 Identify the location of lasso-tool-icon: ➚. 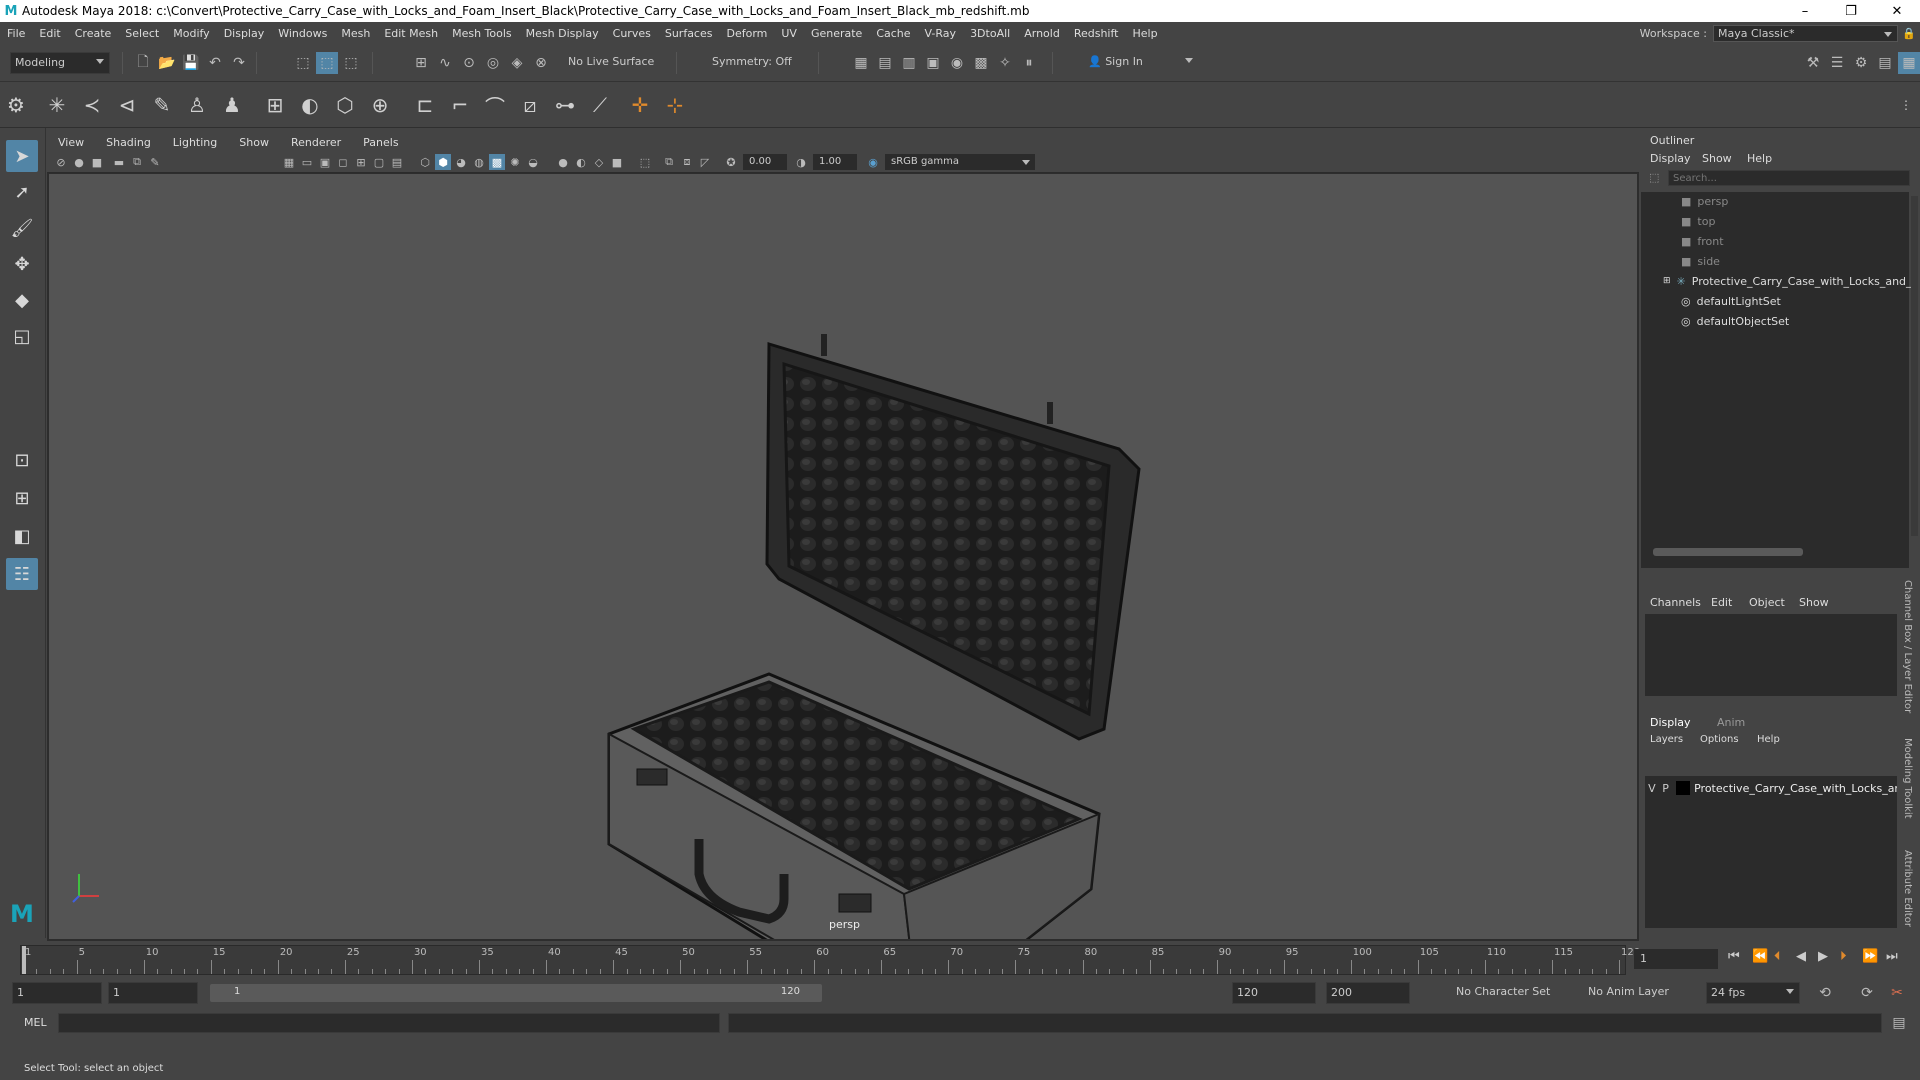
(22, 192).